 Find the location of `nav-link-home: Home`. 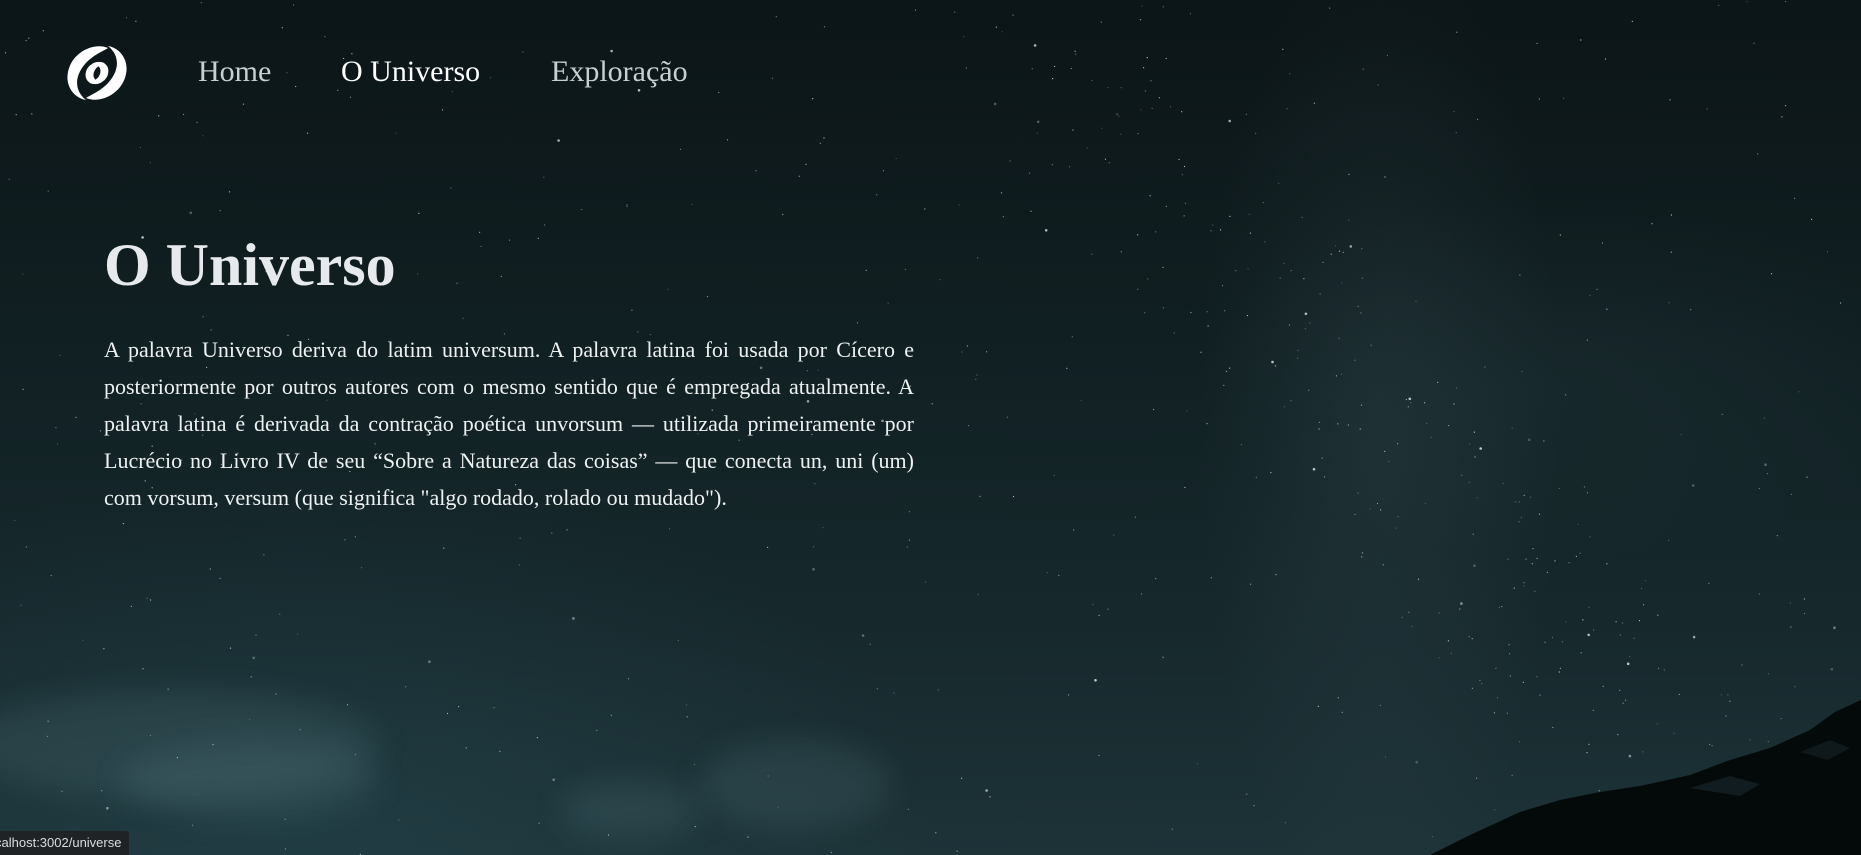

nav-link-home: Home is located at coordinates (234, 72).